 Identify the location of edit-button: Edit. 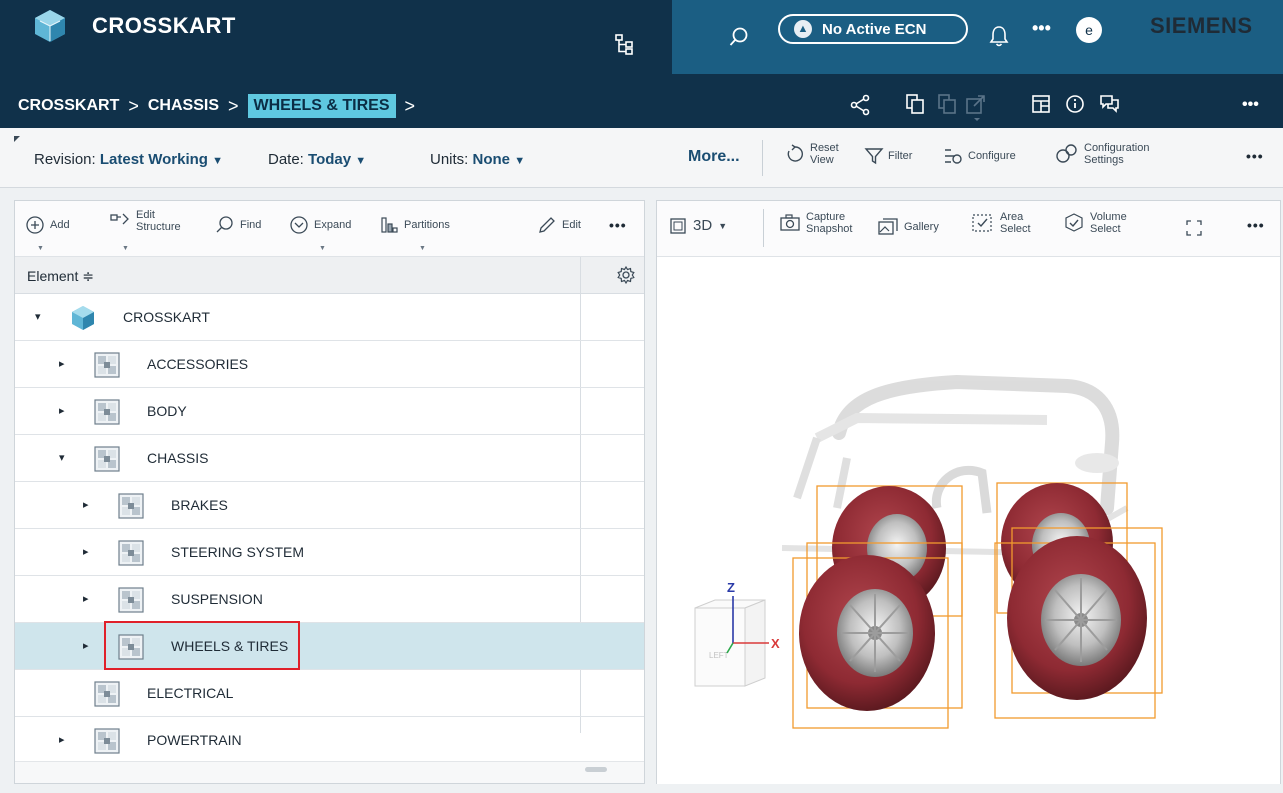
(559, 225).